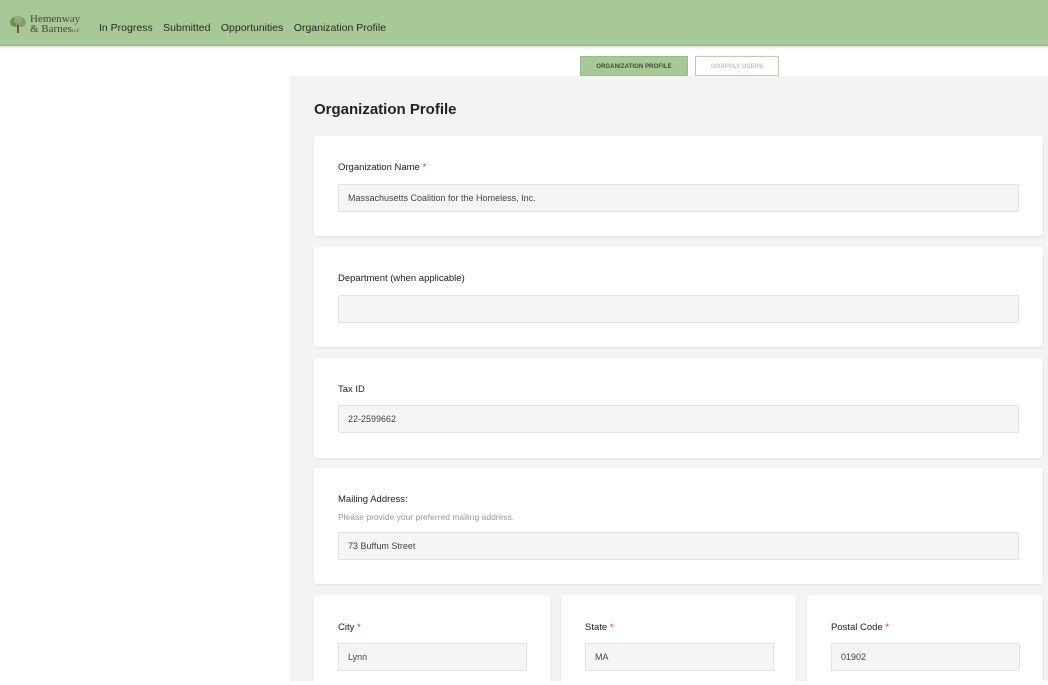 The image size is (1048, 685). Describe the element at coordinates (678, 640) in the screenshot. I see `state-card: State * MA` at that location.